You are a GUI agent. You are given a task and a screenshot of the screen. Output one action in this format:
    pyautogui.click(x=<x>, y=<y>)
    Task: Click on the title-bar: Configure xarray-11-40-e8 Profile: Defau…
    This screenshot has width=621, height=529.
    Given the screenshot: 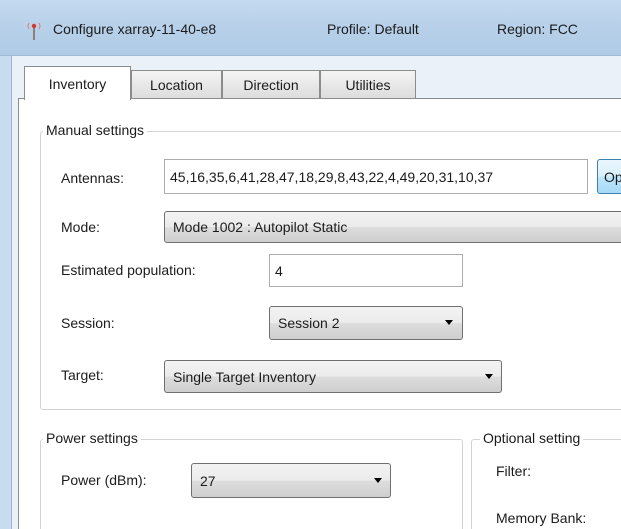 What is the action you would take?
    pyautogui.click(x=310, y=28)
    